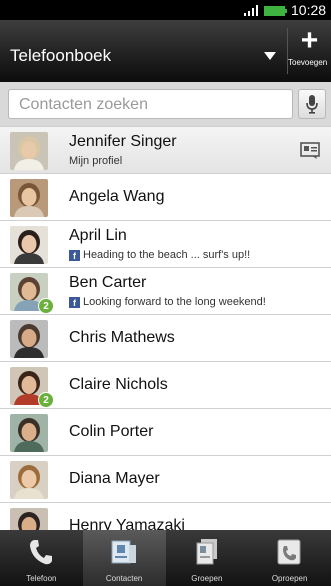 This screenshot has height=586, width=331. I want to click on contact-name: Jennifer Singer, so click(123, 141).